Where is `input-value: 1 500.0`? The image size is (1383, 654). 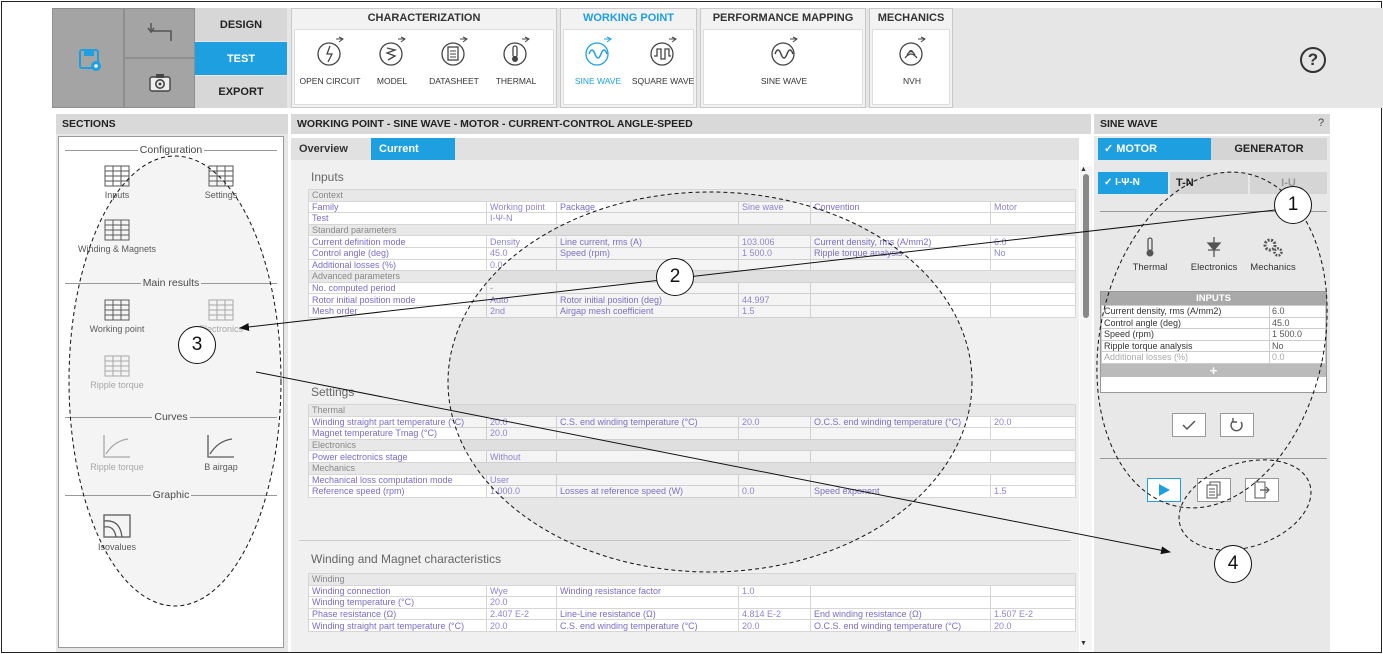
input-value: 1 500.0 is located at coordinates (1297, 334).